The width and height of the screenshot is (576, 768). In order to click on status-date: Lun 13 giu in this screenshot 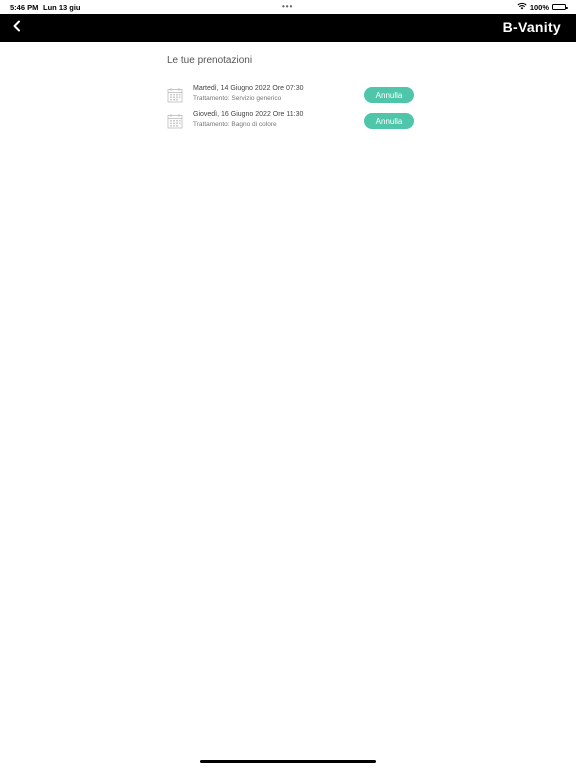, I will do `click(62, 7)`.